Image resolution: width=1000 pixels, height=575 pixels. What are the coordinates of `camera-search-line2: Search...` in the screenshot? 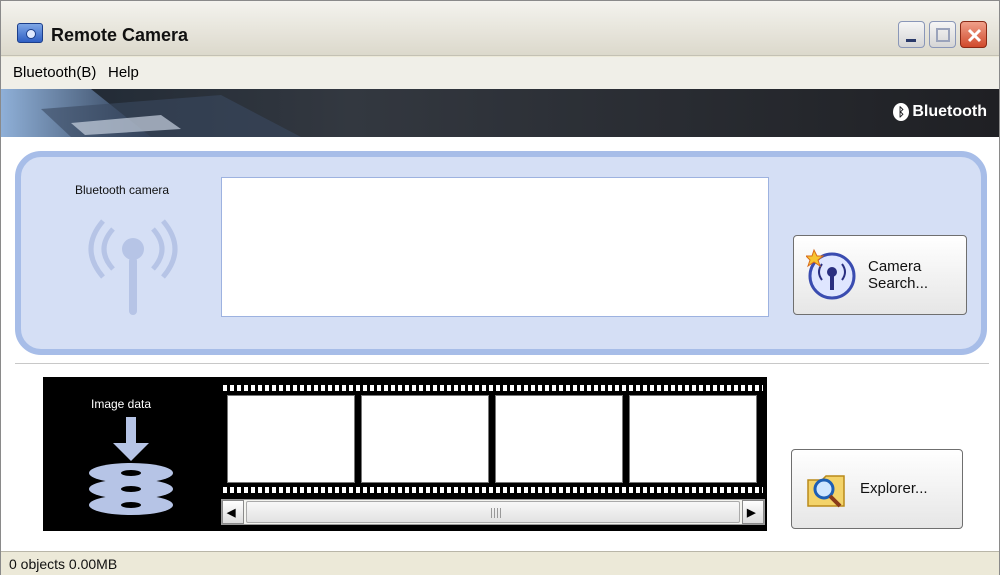 It's located at (898, 283).